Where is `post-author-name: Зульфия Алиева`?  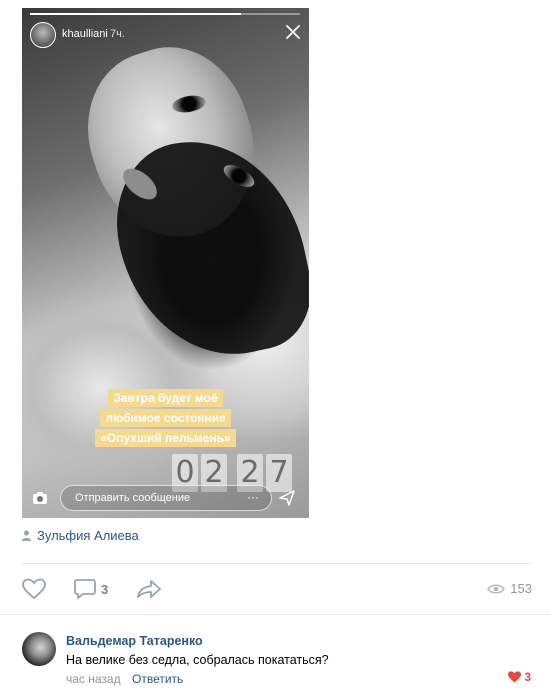 post-author-name: Зульфия Алиева is located at coordinates (88, 535).